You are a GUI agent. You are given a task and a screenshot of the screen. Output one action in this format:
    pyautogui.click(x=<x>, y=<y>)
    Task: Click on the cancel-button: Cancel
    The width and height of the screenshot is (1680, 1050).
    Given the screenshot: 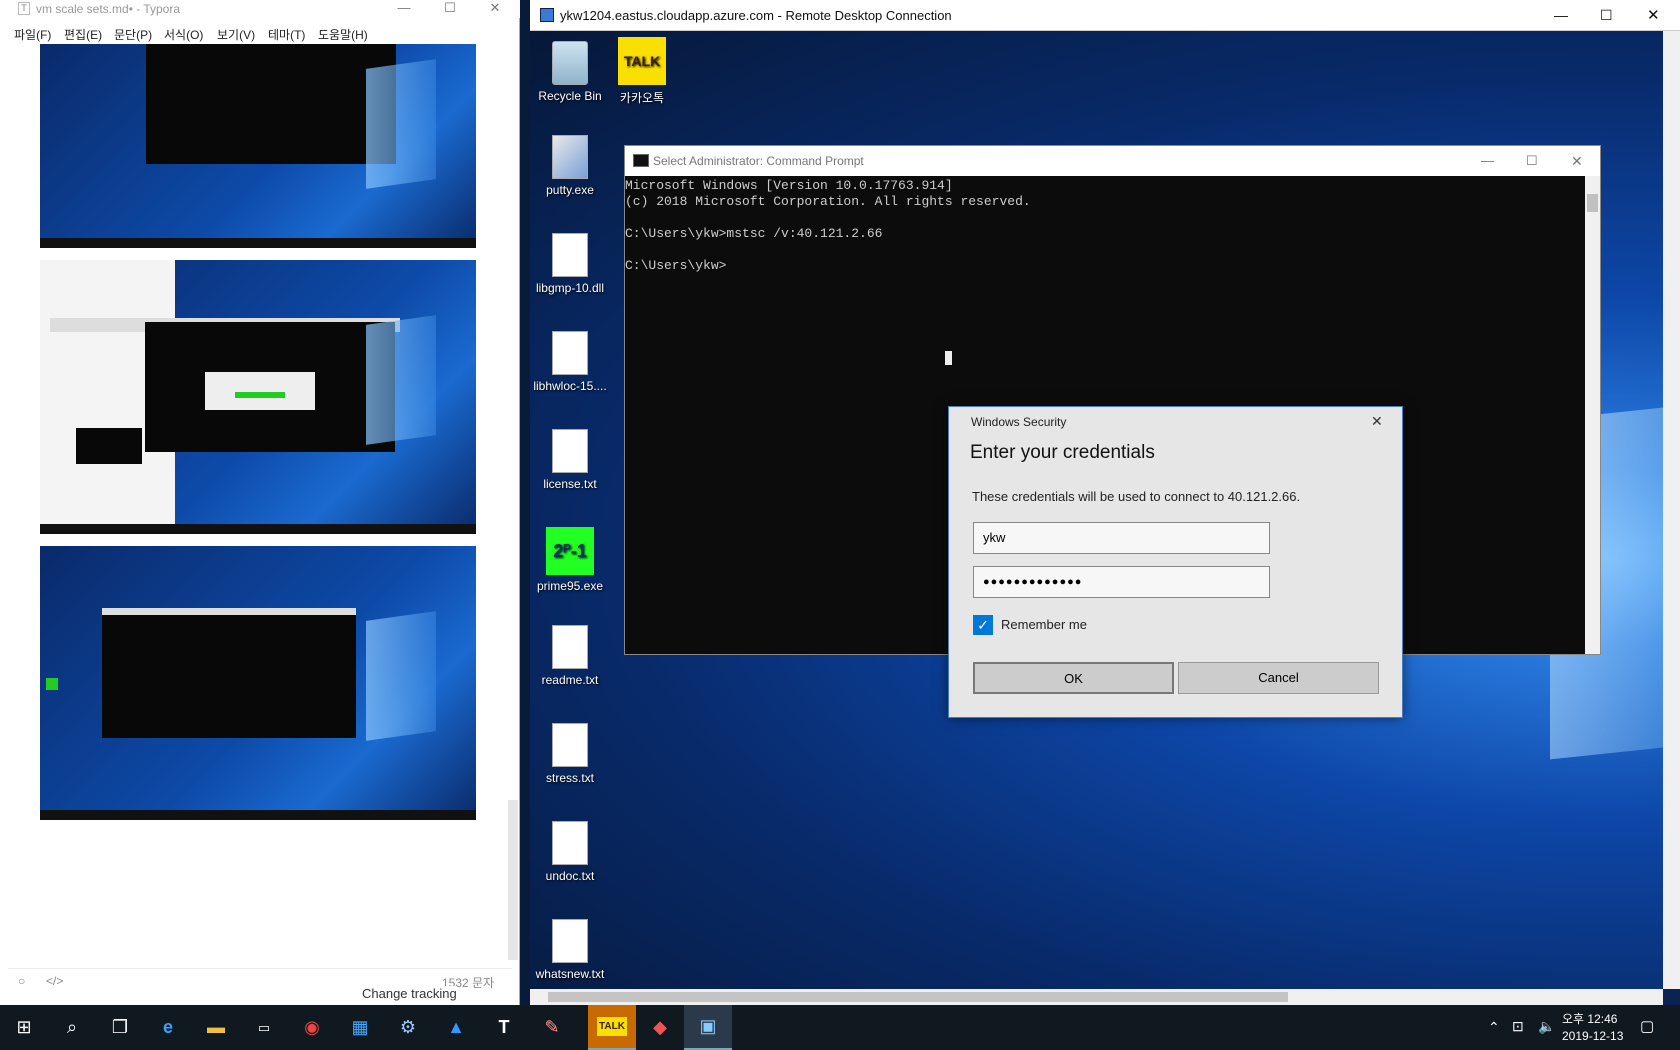 What is the action you would take?
    pyautogui.click(x=1278, y=678)
    